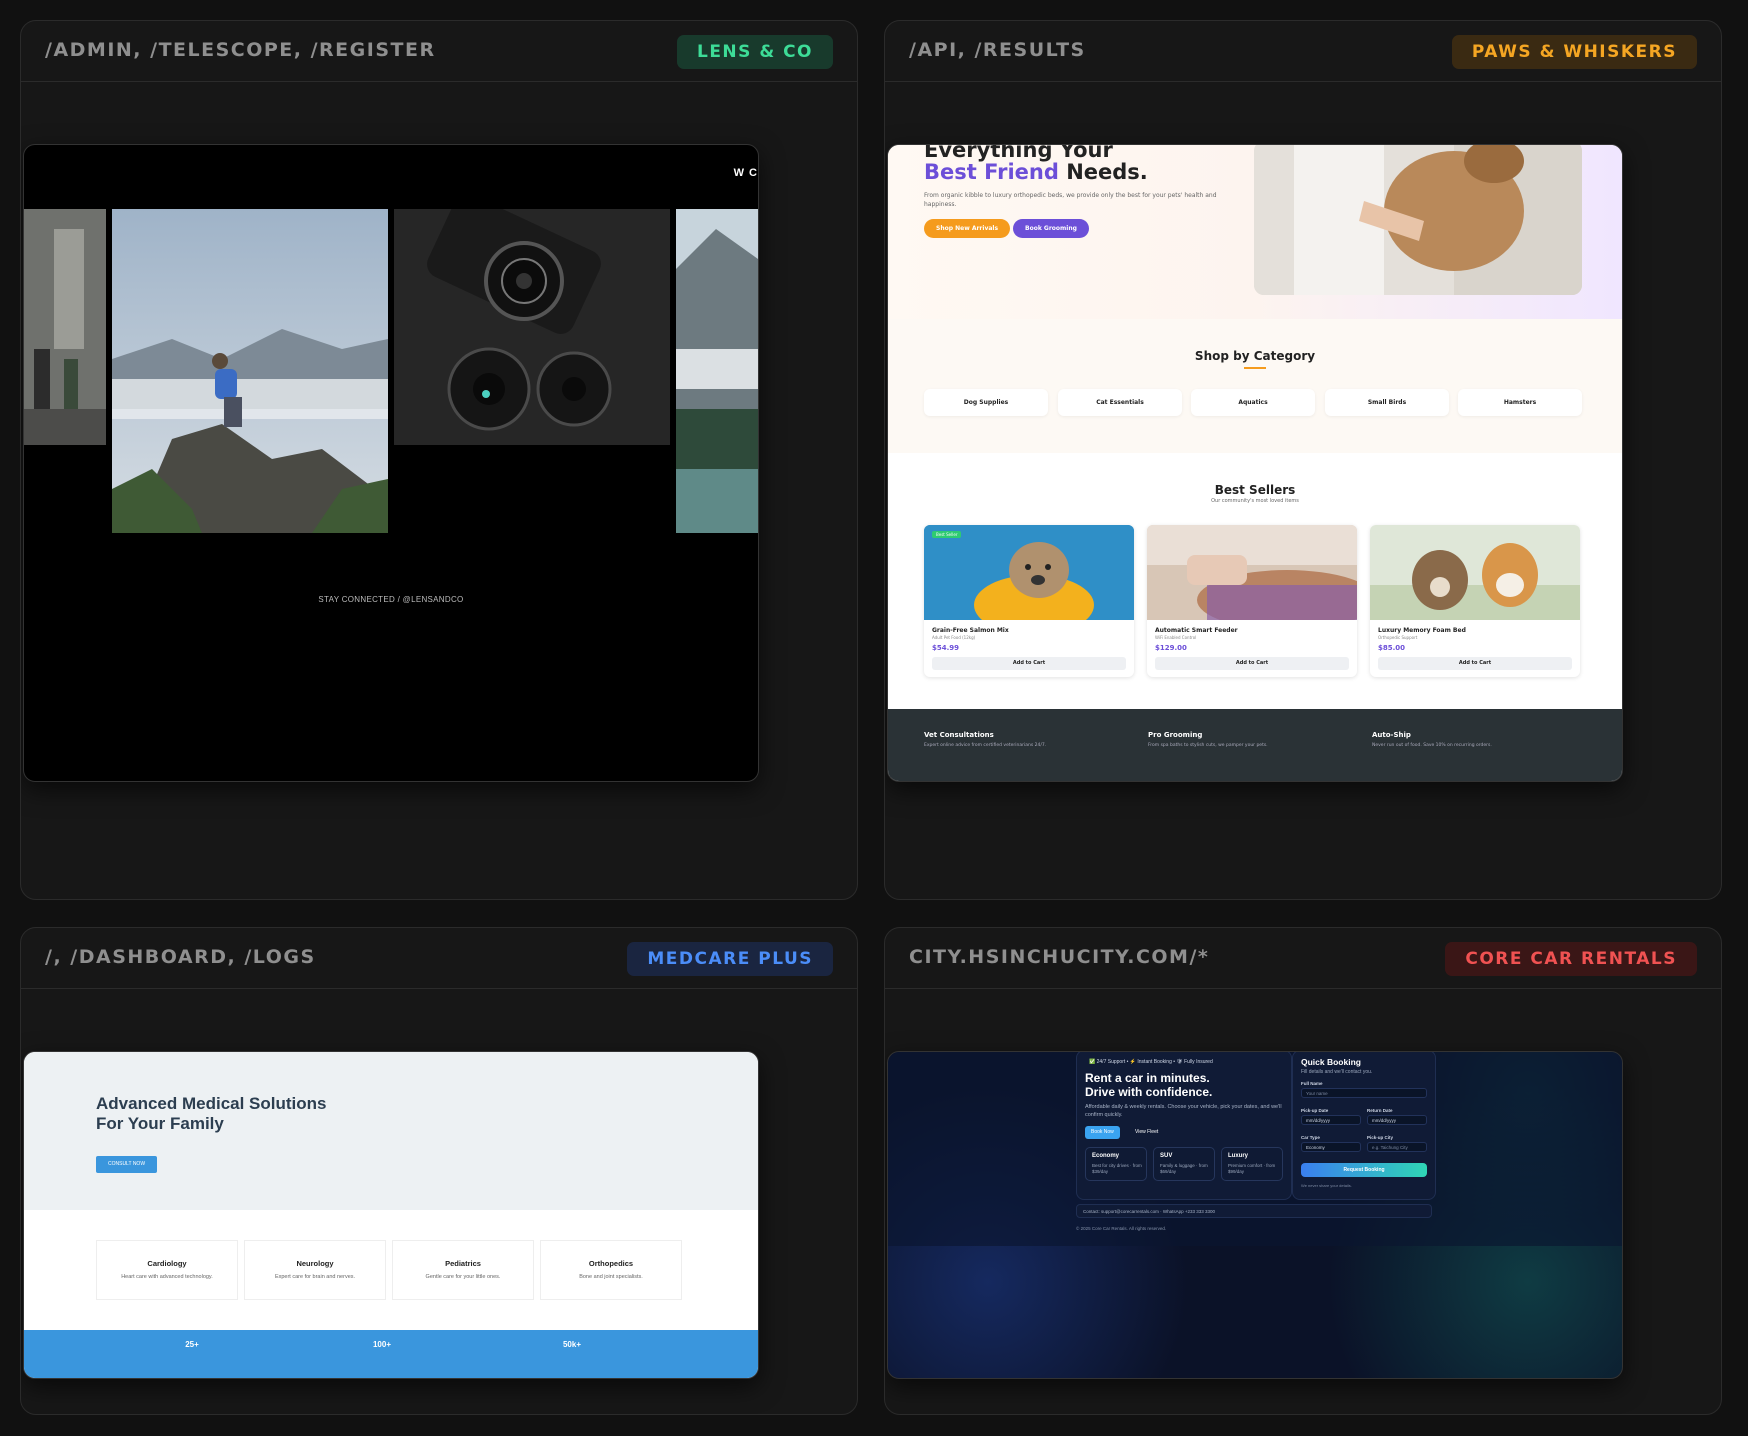 The height and width of the screenshot is (1436, 1748). What do you see at coordinates (1398, 637) in the screenshot?
I see `product-subtitle: Orthopedic Support` at bounding box center [1398, 637].